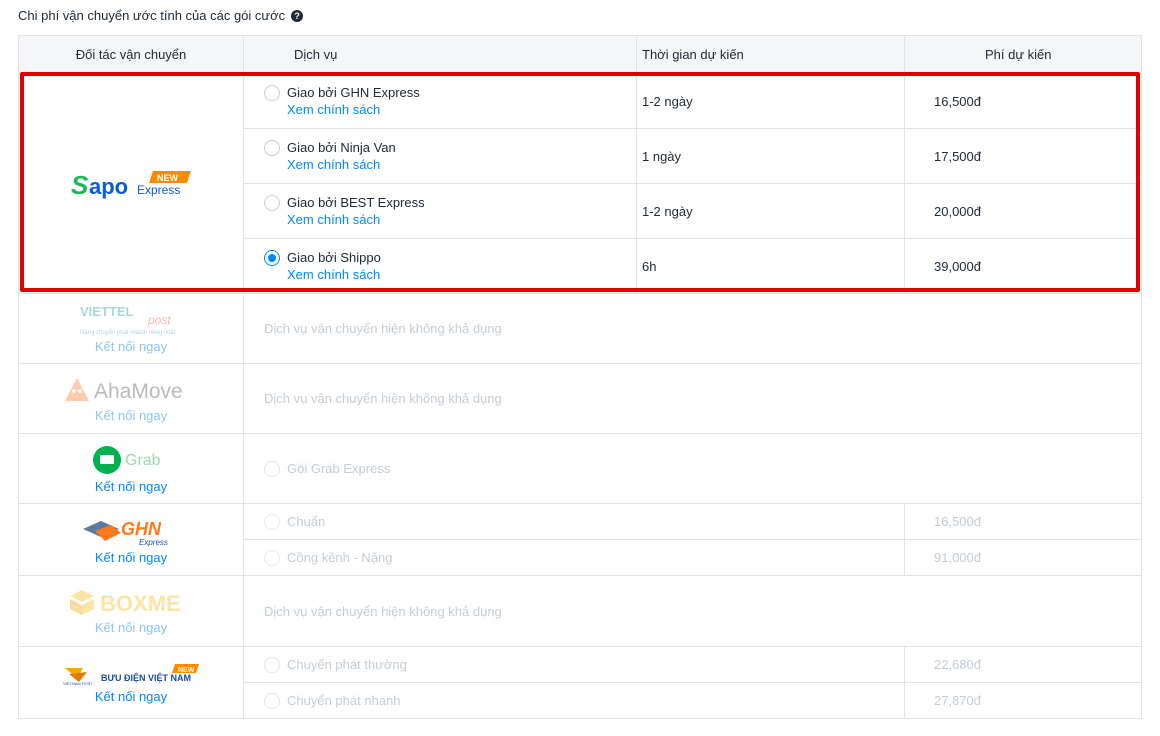 The width and height of the screenshot is (1160, 736). What do you see at coordinates (272, 92) in the screenshot?
I see `radio-ghn-express` at bounding box center [272, 92].